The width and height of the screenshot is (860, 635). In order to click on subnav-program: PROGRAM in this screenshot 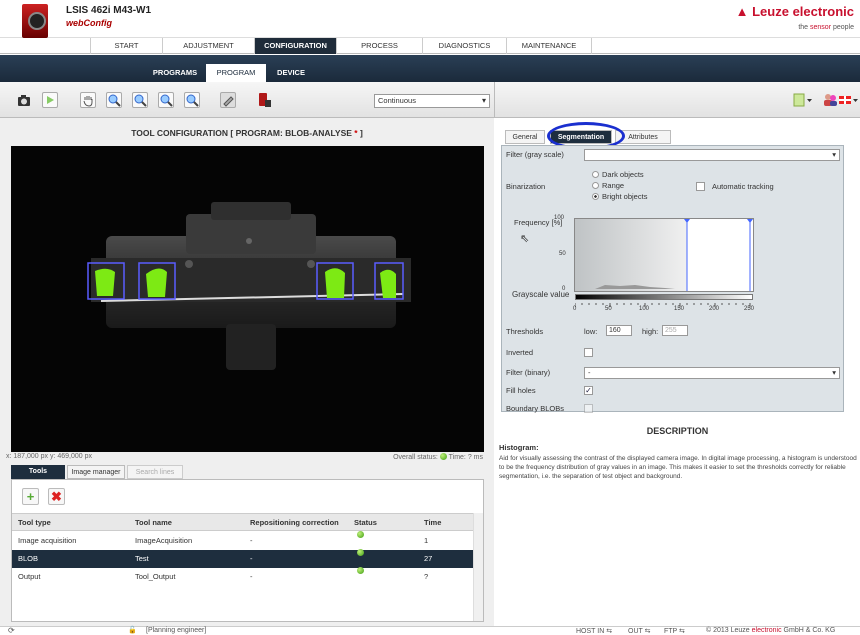, I will do `click(236, 73)`.